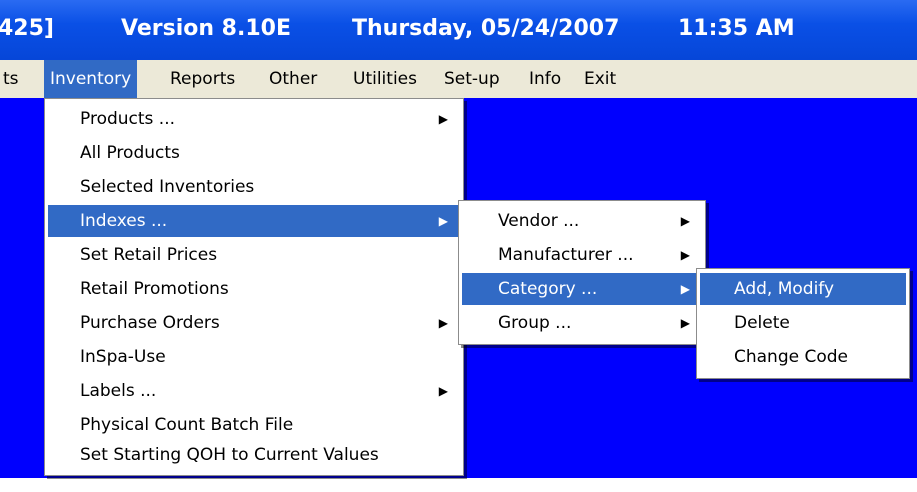  I want to click on menu-entry-label: Delete, so click(762, 323).